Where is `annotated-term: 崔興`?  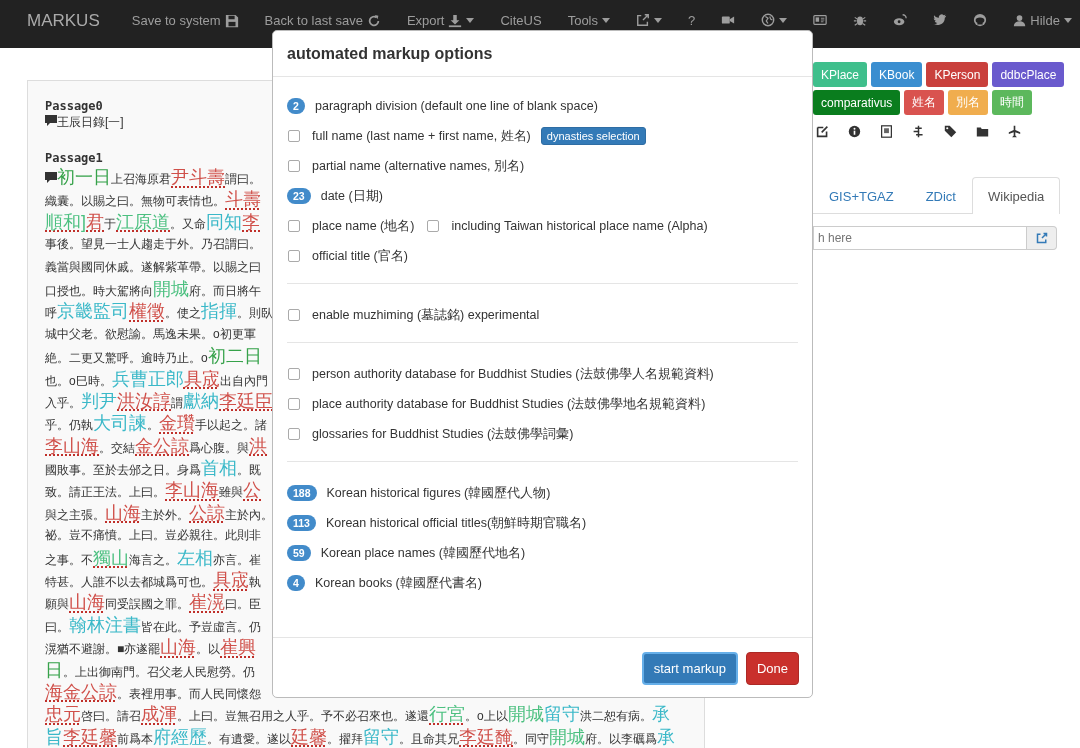 annotated-term: 崔興 is located at coordinates (238, 647).